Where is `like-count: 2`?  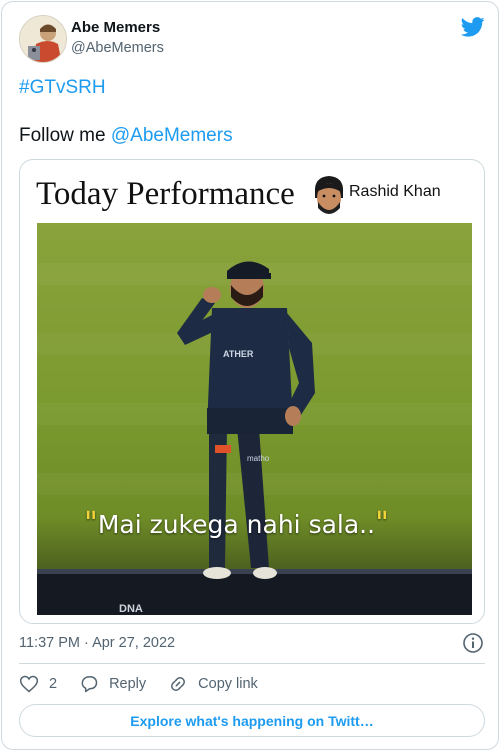 like-count: 2 is located at coordinates (53, 684).